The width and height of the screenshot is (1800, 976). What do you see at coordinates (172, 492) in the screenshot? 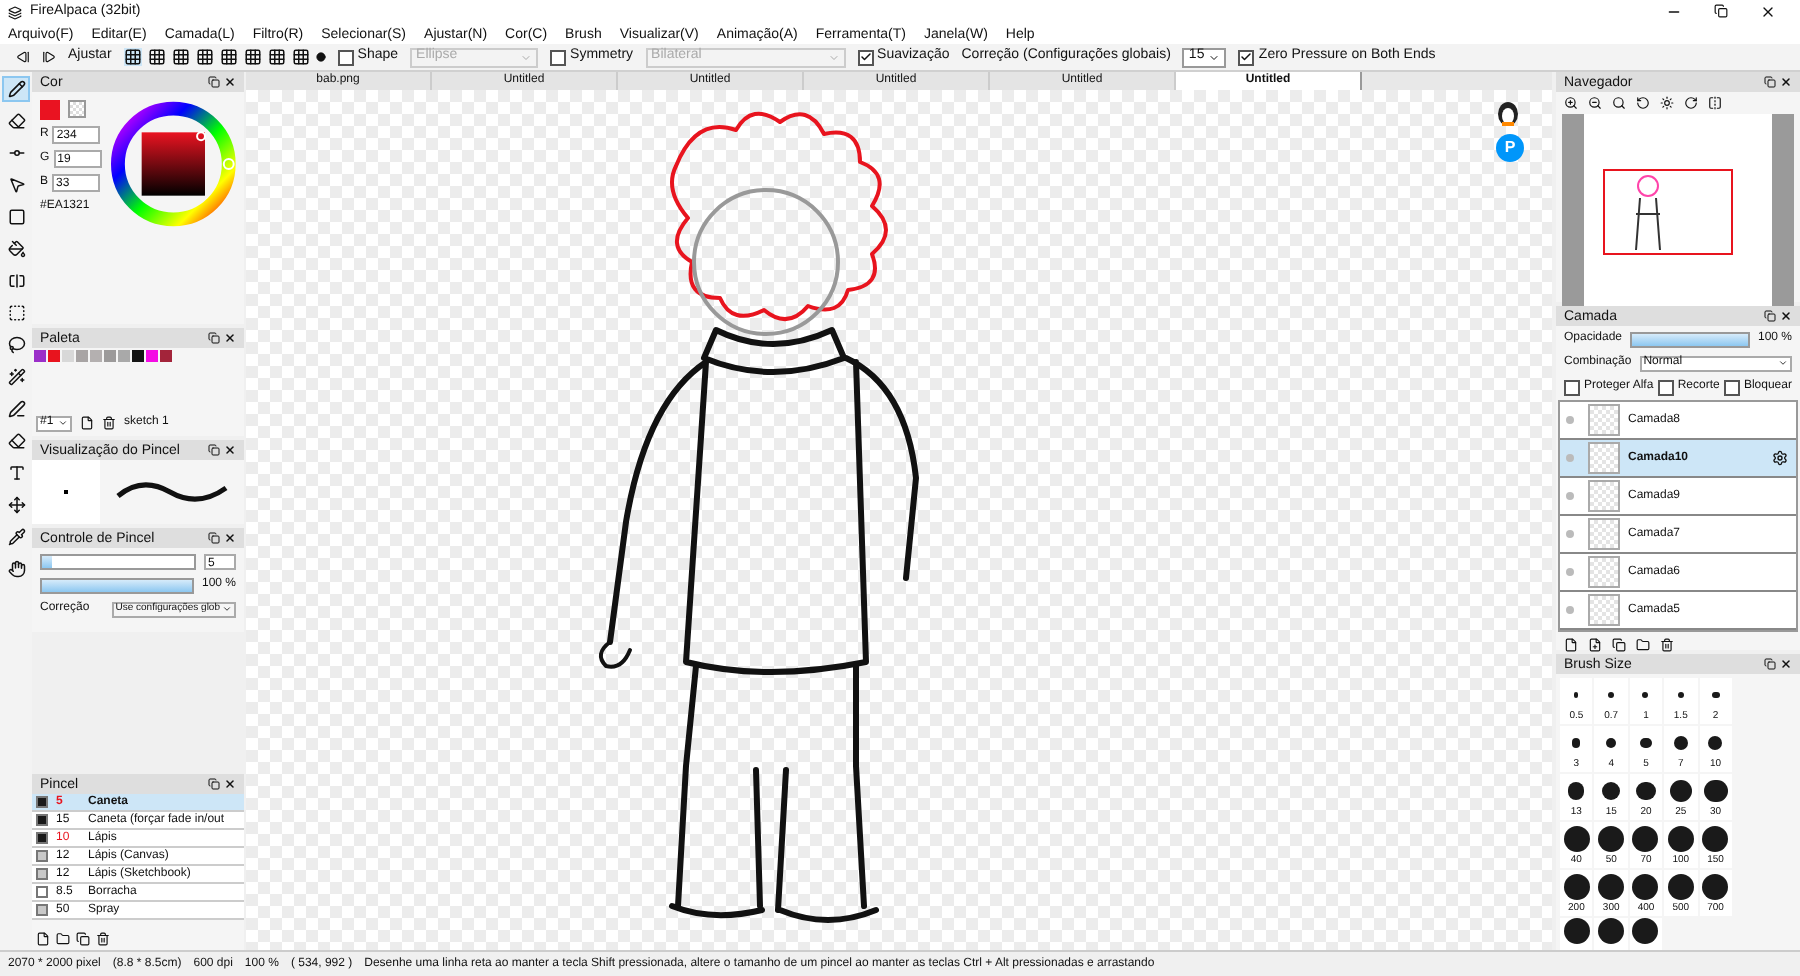
I see `stroke-preview` at bounding box center [172, 492].